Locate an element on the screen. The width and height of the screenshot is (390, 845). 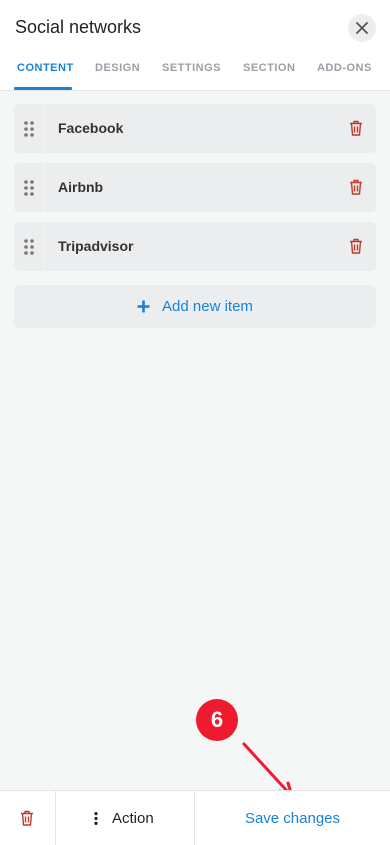
plus-icon is located at coordinates (143, 306).